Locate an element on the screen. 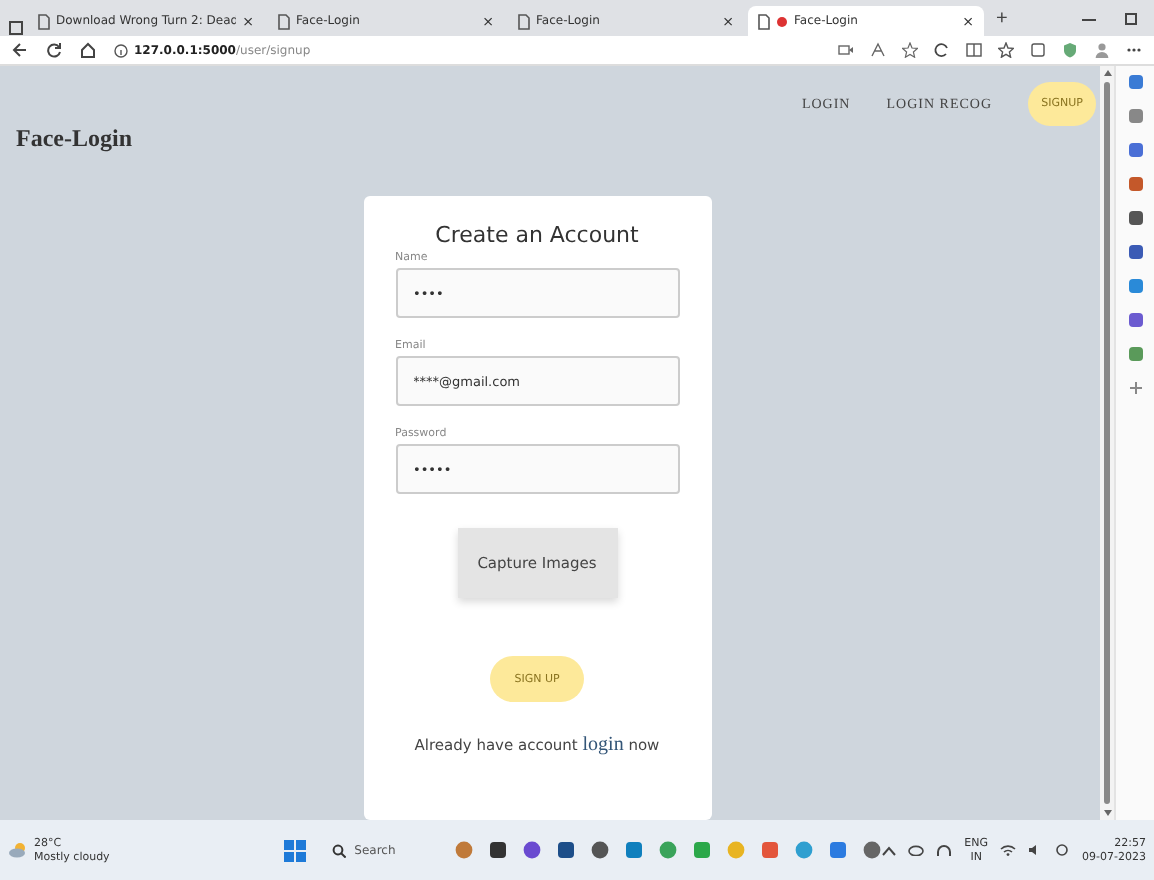 This screenshot has width=1154, height=880. windows-start-icon is located at coordinates (295, 850).